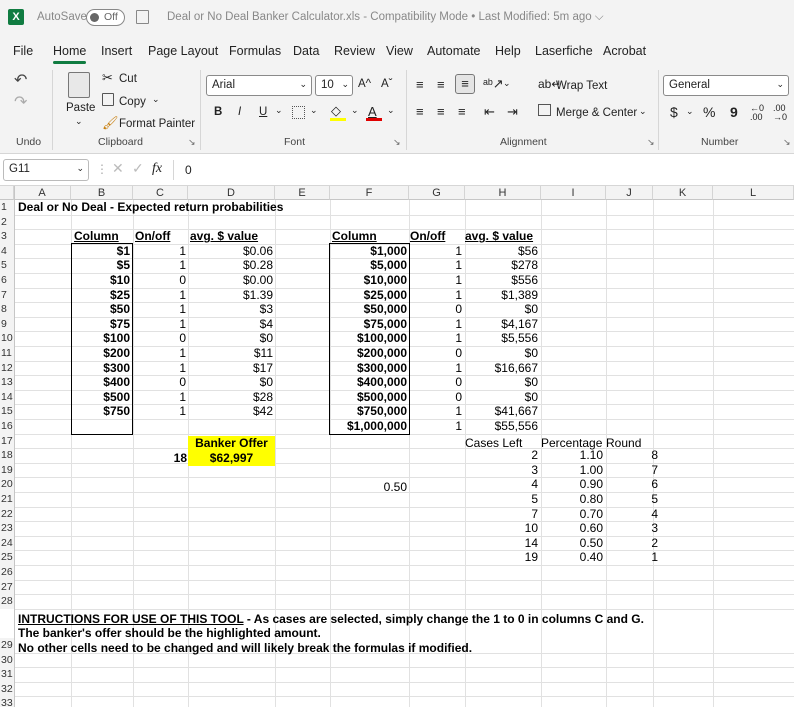 This screenshot has height=707, width=794. I want to click on f20-value: 0.50, so click(368, 487).